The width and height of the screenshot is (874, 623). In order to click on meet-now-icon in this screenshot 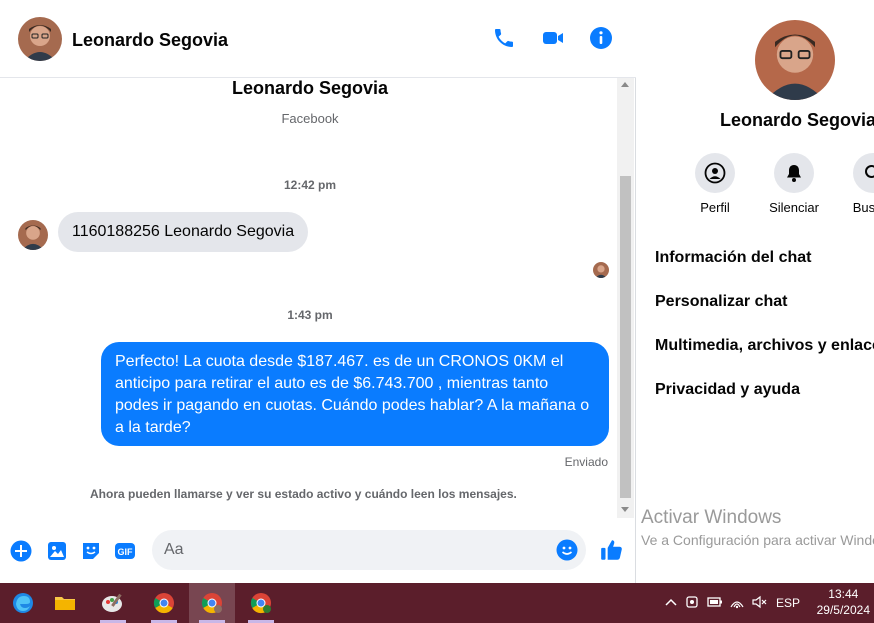, I will do `click(692, 603)`.